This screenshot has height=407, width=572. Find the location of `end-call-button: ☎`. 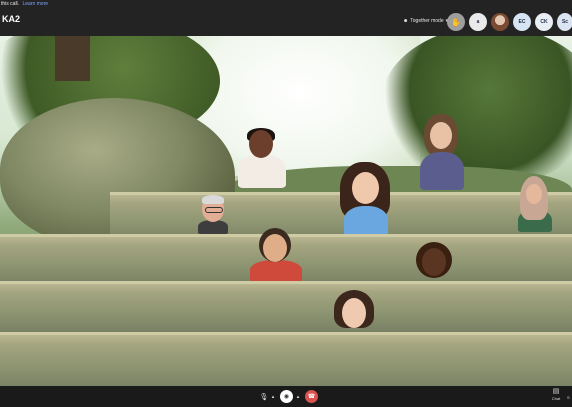

end-call-button: ☎ is located at coordinates (311, 396).